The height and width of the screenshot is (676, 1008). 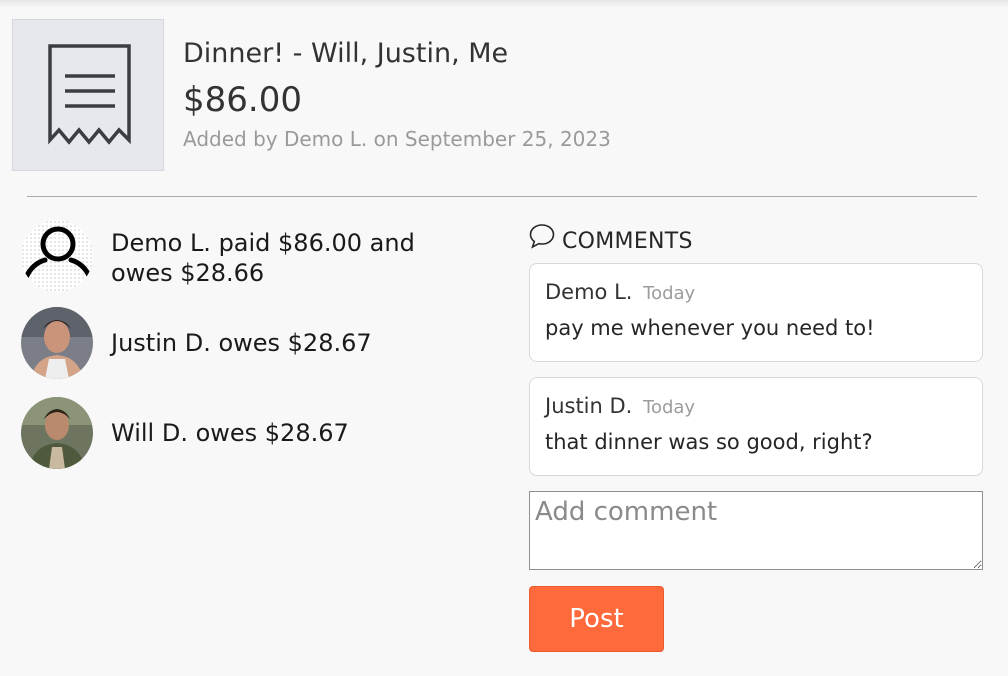 I want to click on comment-author-line: Justin D. Today, so click(x=620, y=406).